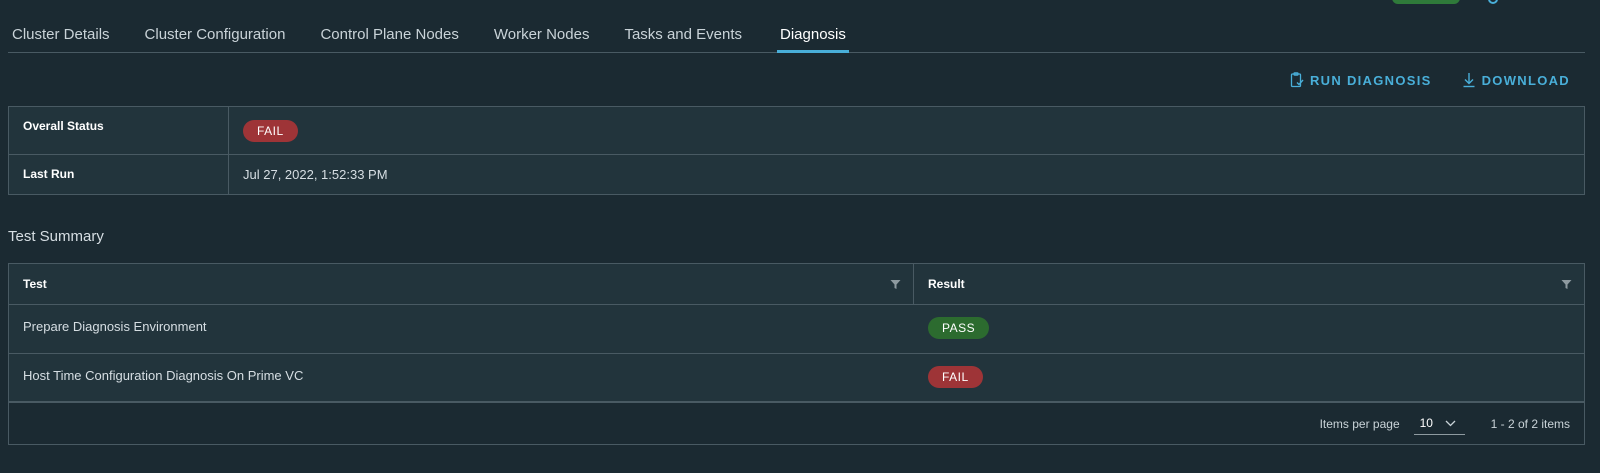 The image size is (1600, 473). I want to click on result-cell: FAIL, so click(1249, 377).